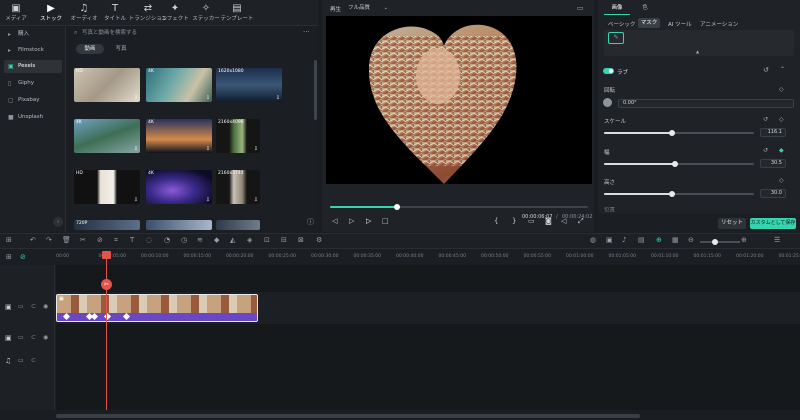  Describe the element at coordinates (301, 240) in the screenshot. I see `group-icon: ⊠` at that location.